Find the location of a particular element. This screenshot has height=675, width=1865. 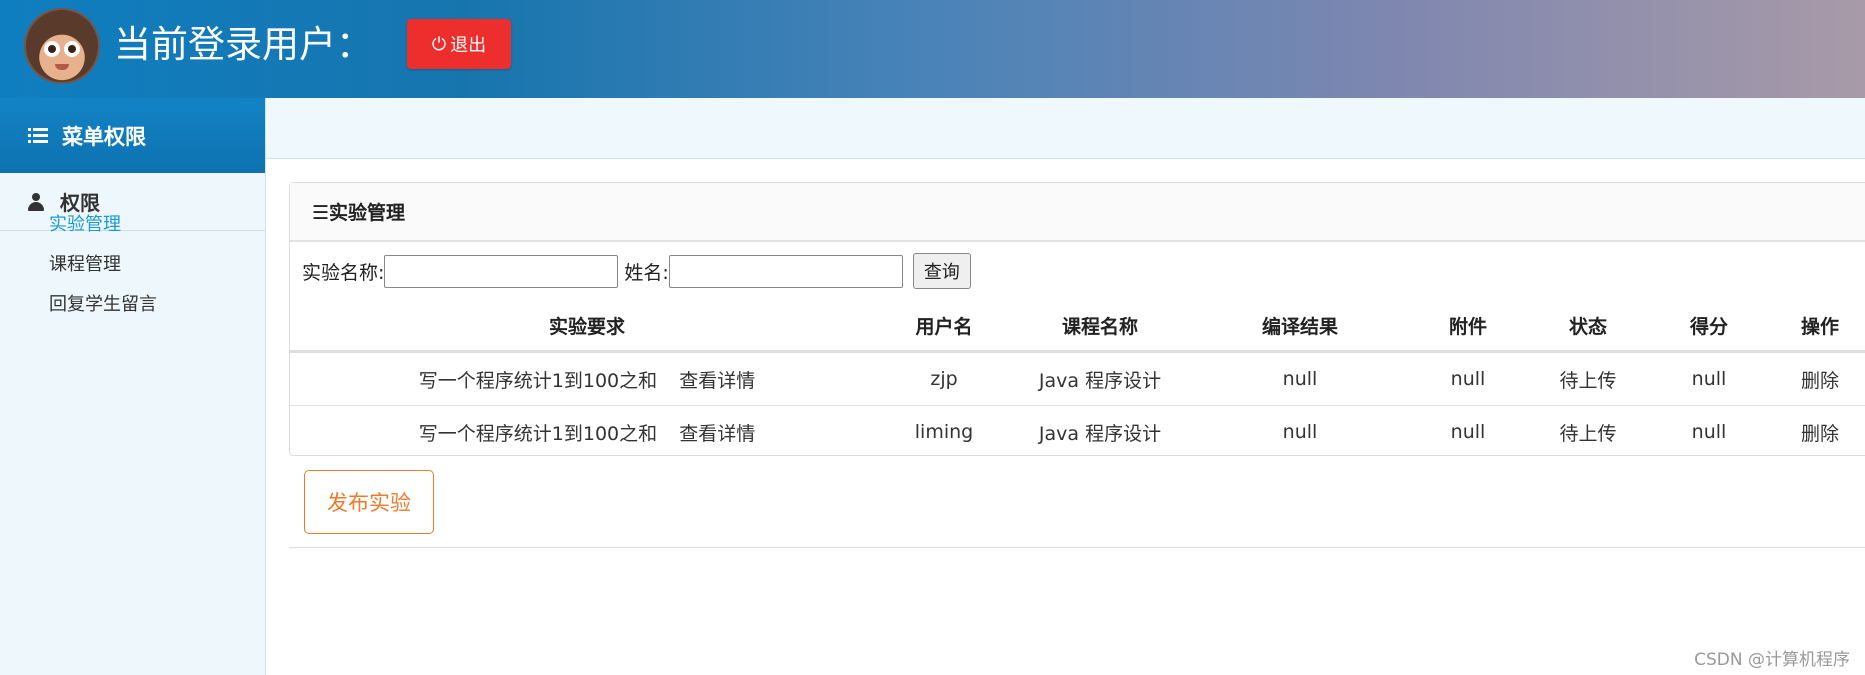

search-bar: 实验名称: 姓名: 查询 is located at coordinates (636, 271).